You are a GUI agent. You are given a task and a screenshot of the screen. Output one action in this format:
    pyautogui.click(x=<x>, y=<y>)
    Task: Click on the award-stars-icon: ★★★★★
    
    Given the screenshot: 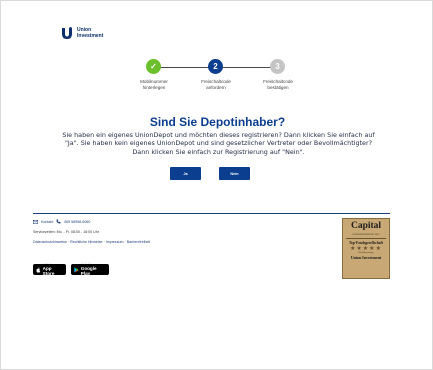 What is the action you would take?
    pyautogui.click(x=366, y=248)
    